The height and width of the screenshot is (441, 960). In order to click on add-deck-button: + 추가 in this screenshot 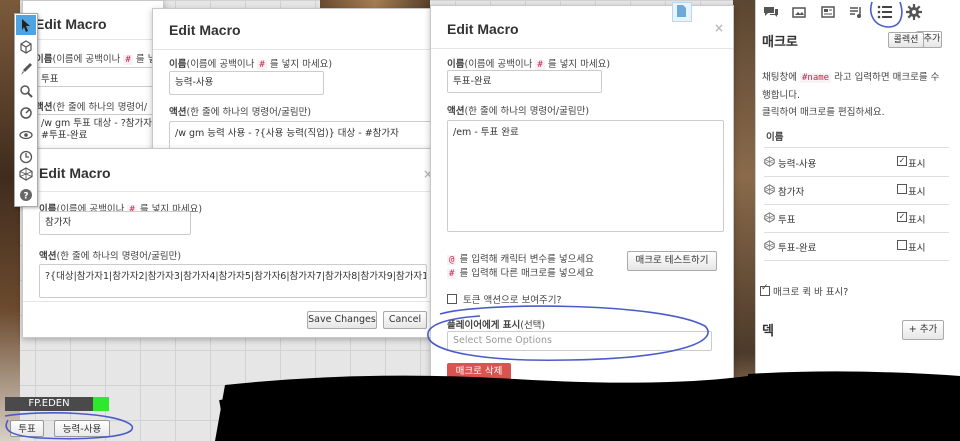, I will do `click(923, 330)`.